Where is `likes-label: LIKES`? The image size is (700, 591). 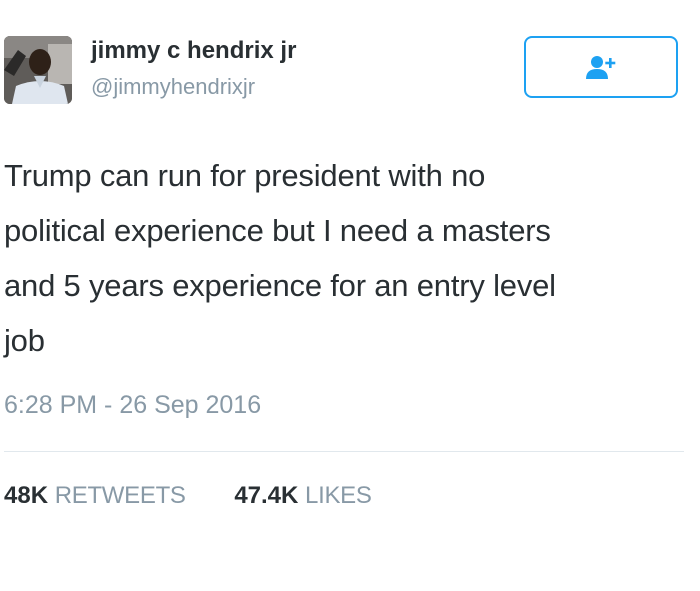 likes-label: LIKES is located at coordinates (338, 495).